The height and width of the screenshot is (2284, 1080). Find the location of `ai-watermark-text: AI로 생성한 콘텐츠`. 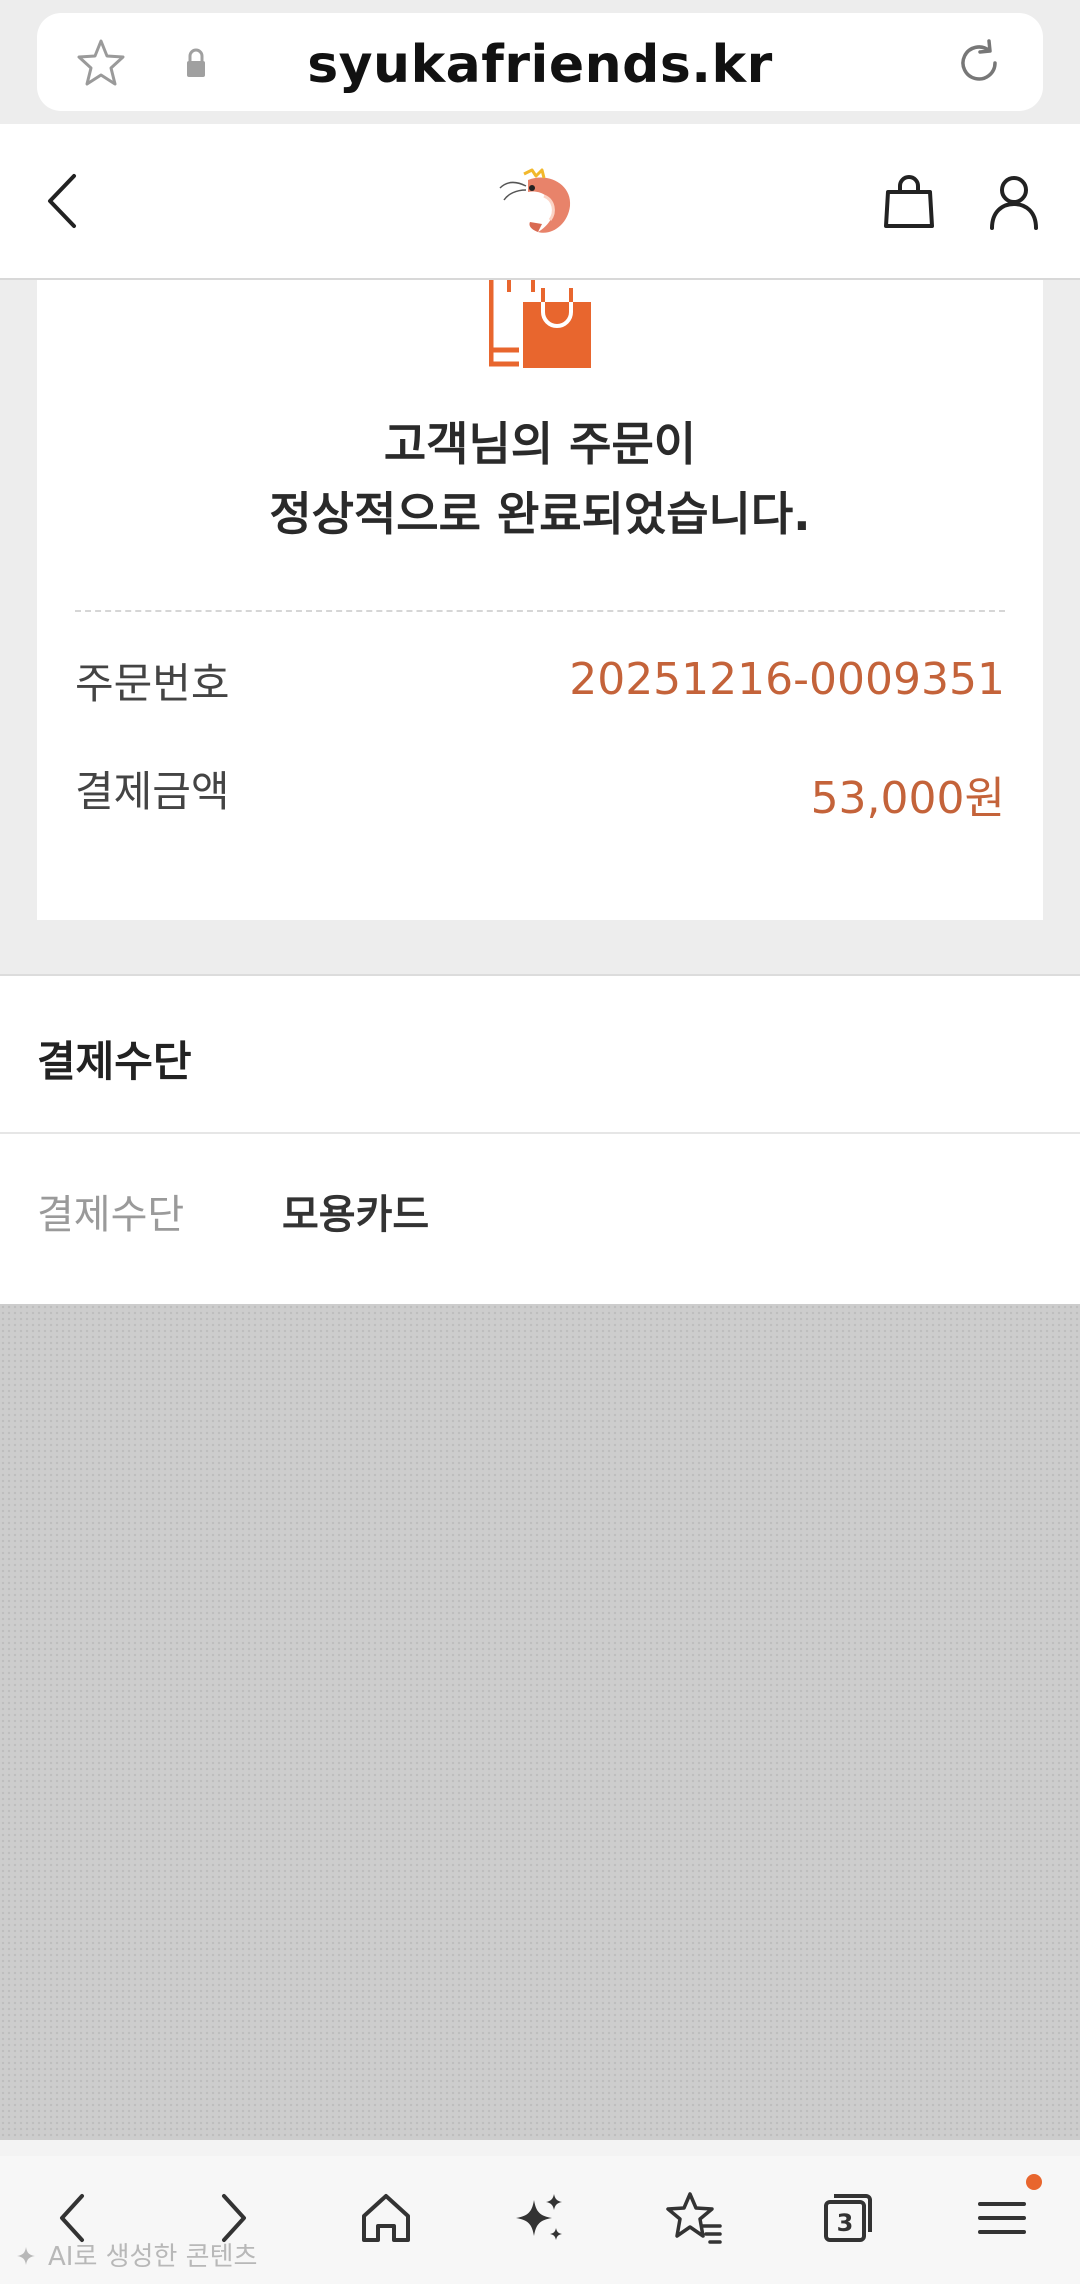

ai-watermark-text: AI로 생성한 콘텐츠 is located at coordinates (153, 2257).